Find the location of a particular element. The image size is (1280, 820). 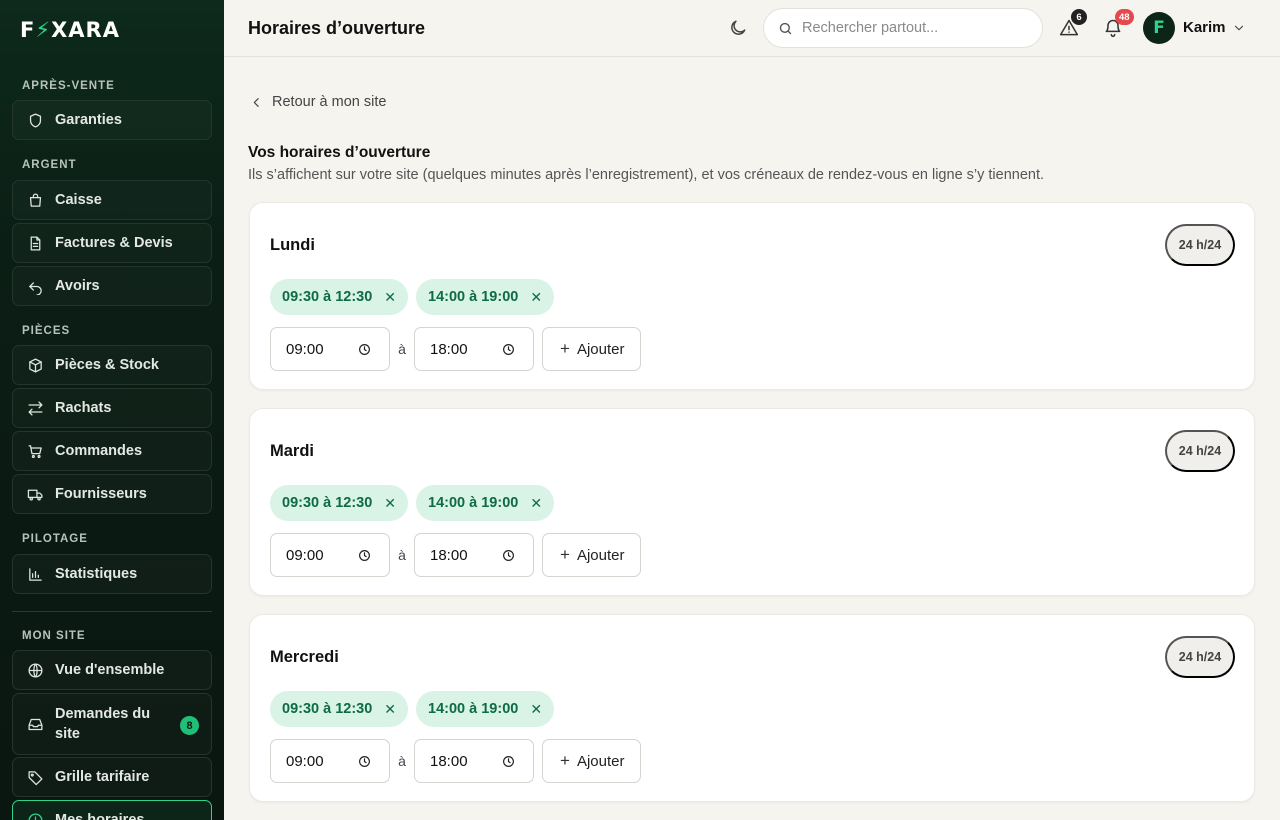

sidebar-item-label: Vue d'ensemble is located at coordinates (110, 670).